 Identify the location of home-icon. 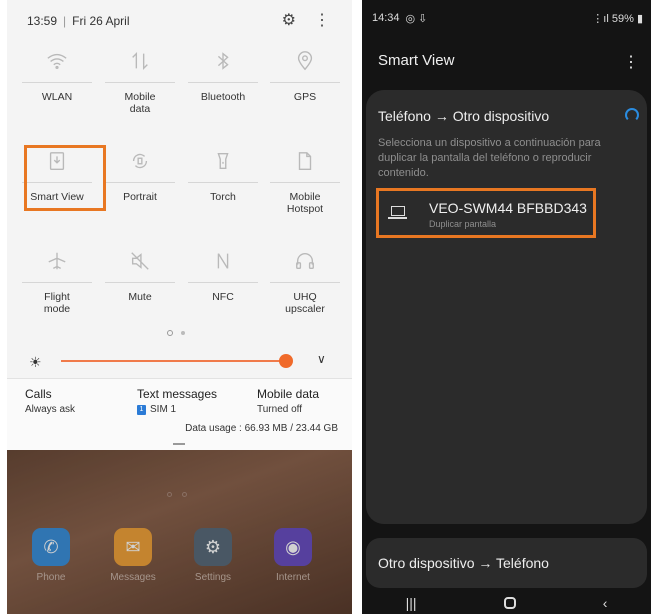
(509, 603).